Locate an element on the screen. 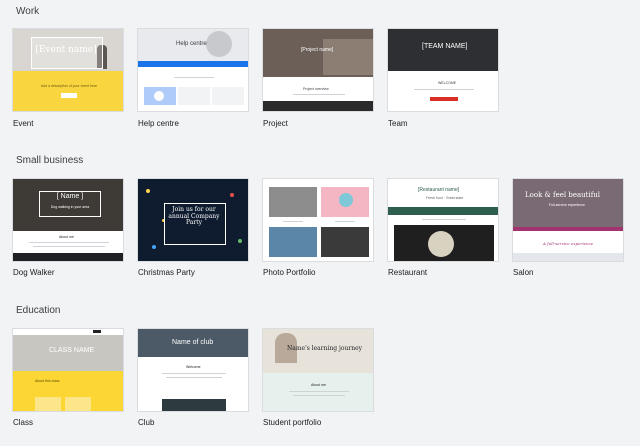 This screenshot has height=446, width=640. dog-subheading: Dog walking in your area is located at coordinates (70, 207).